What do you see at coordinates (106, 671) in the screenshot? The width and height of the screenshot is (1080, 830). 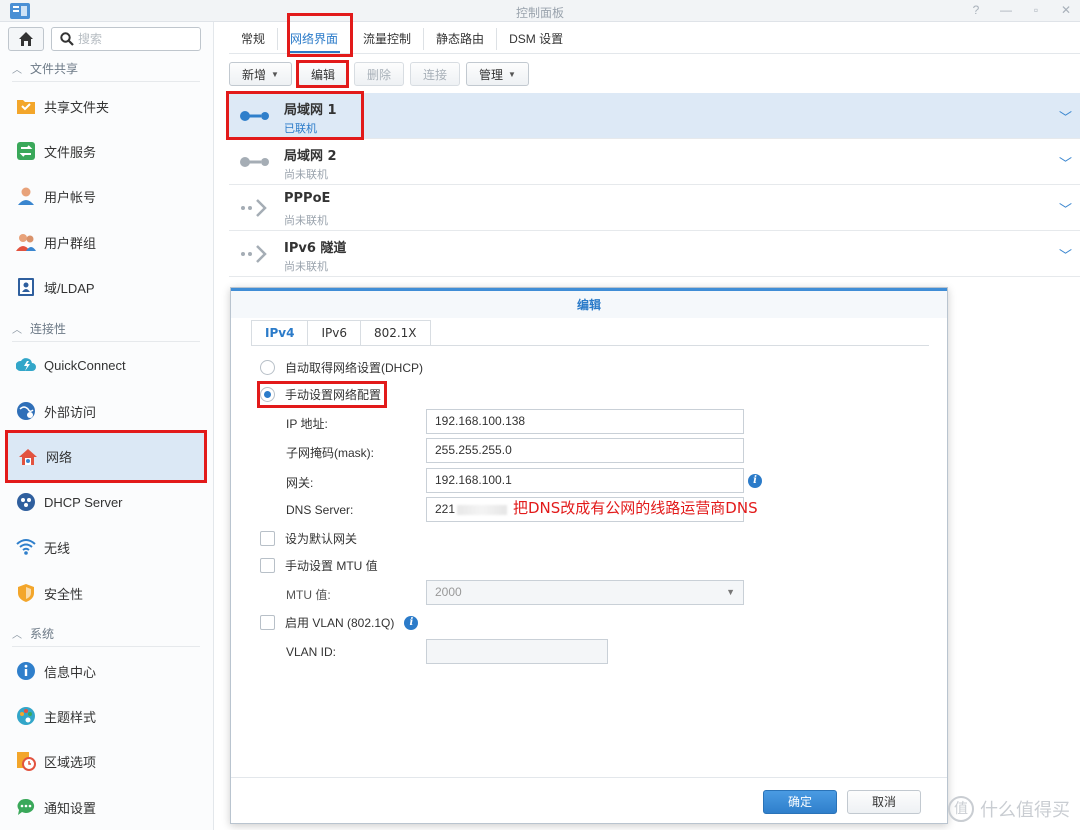 I see `sidebar-item-info-center: 信息中心` at bounding box center [106, 671].